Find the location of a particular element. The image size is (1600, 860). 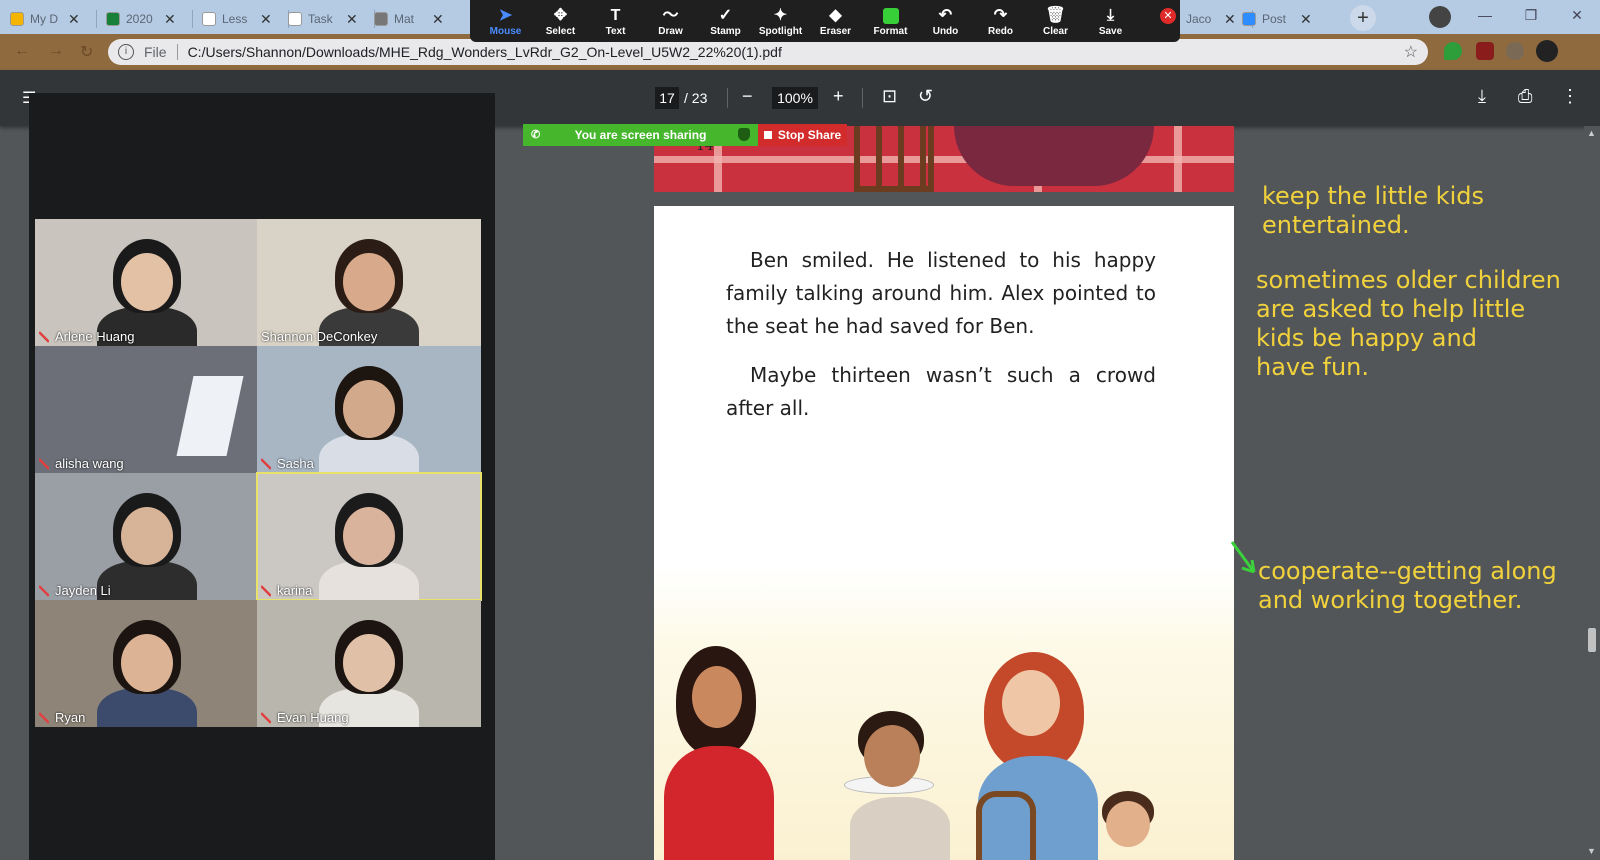

tab-separator is located at coordinates (192, 19).